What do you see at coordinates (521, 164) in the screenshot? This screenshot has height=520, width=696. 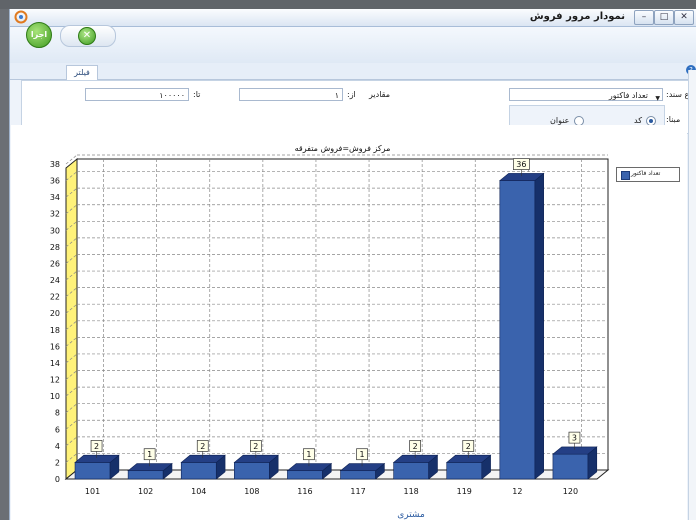 I see `data-label: 36` at bounding box center [521, 164].